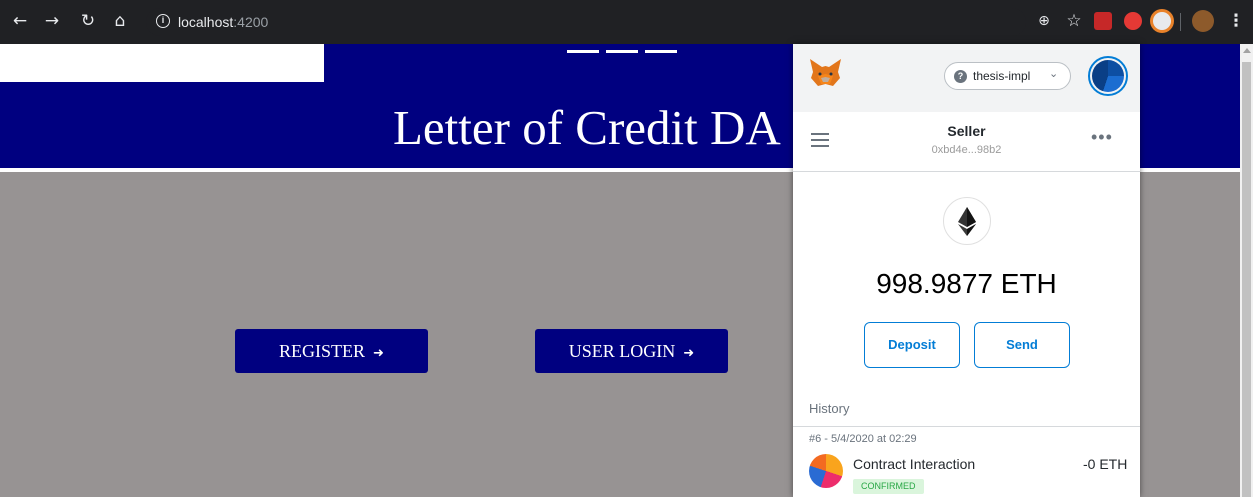  What do you see at coordinates (1002, 76) in the screenshot?
I see `network-name: thesis-impl` at bounding box center [1002, 76].